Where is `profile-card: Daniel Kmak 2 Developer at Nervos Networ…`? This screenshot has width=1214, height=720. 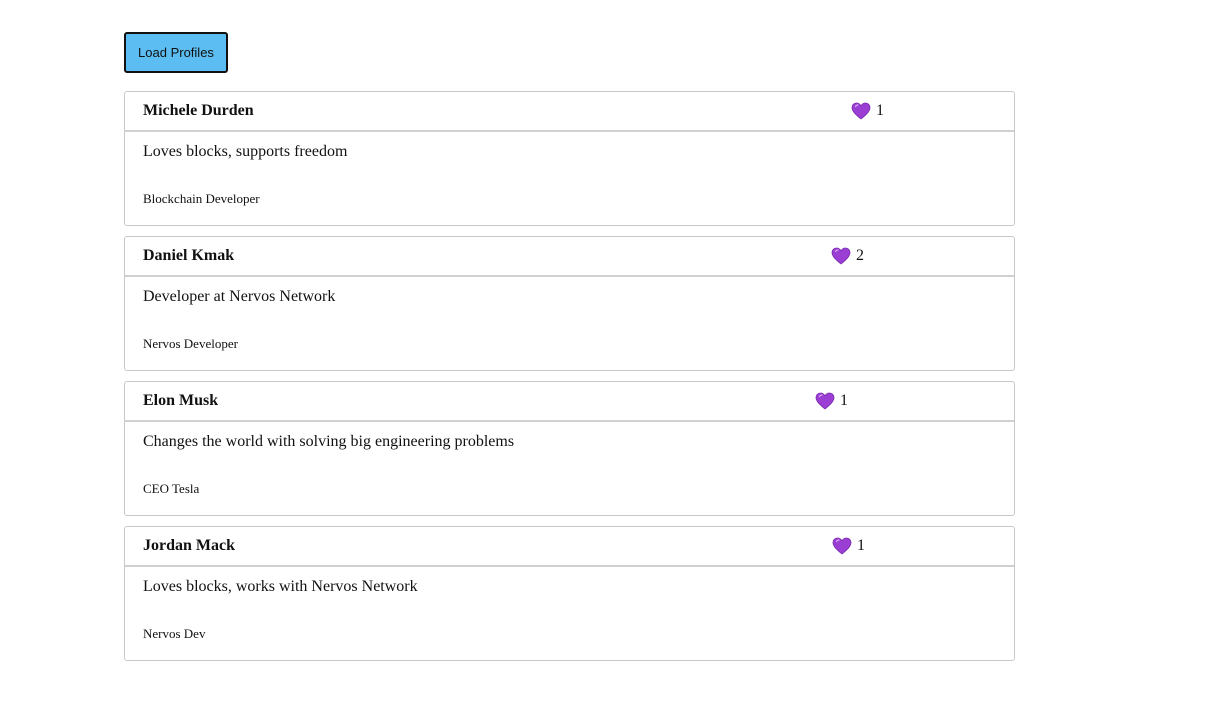
profile-card: Daniel Kmak 2 Developer at Nervos Networ… is located at coordinates (569, 303).